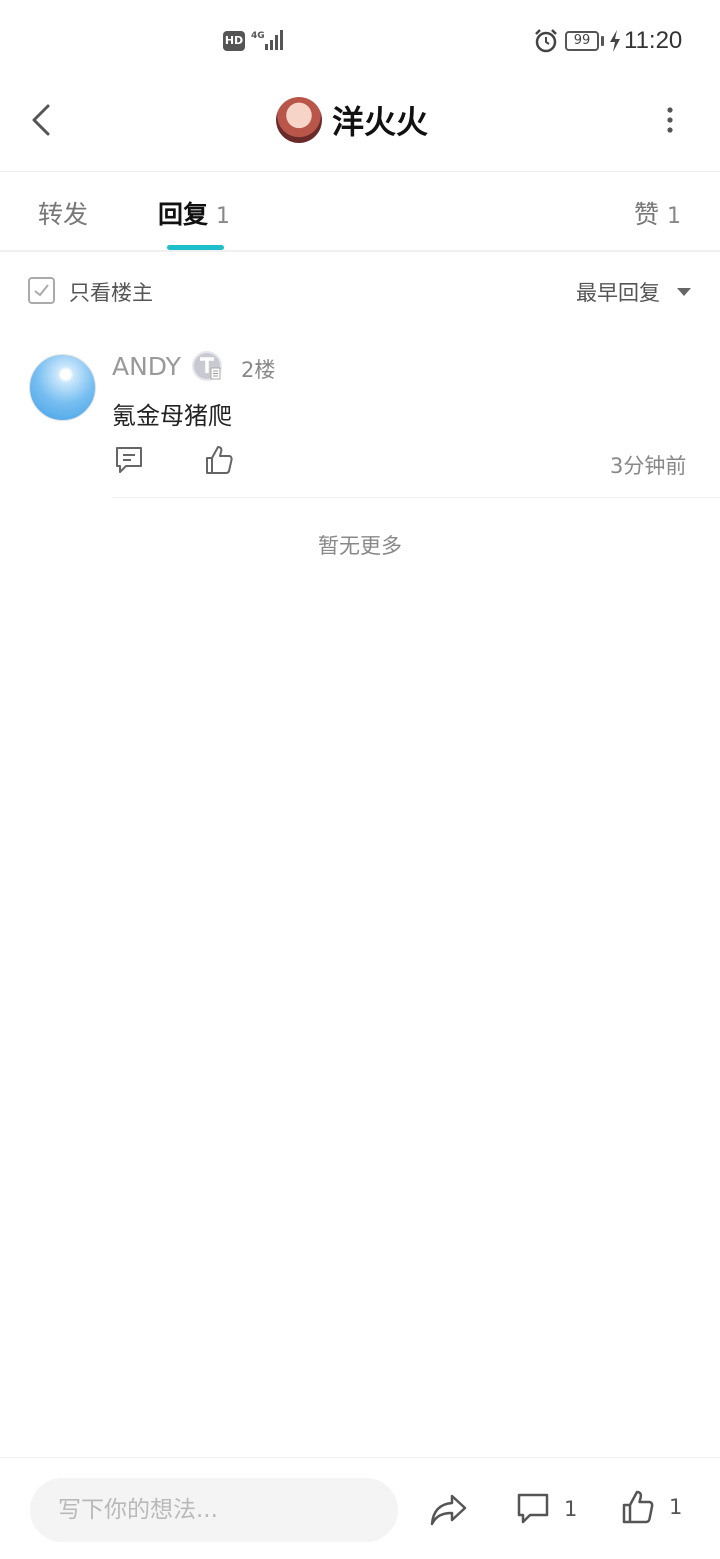 Image resolution: width=720 pixels, height=1559 pixels. I want to click on like-count: 1, so click(676, 1507).